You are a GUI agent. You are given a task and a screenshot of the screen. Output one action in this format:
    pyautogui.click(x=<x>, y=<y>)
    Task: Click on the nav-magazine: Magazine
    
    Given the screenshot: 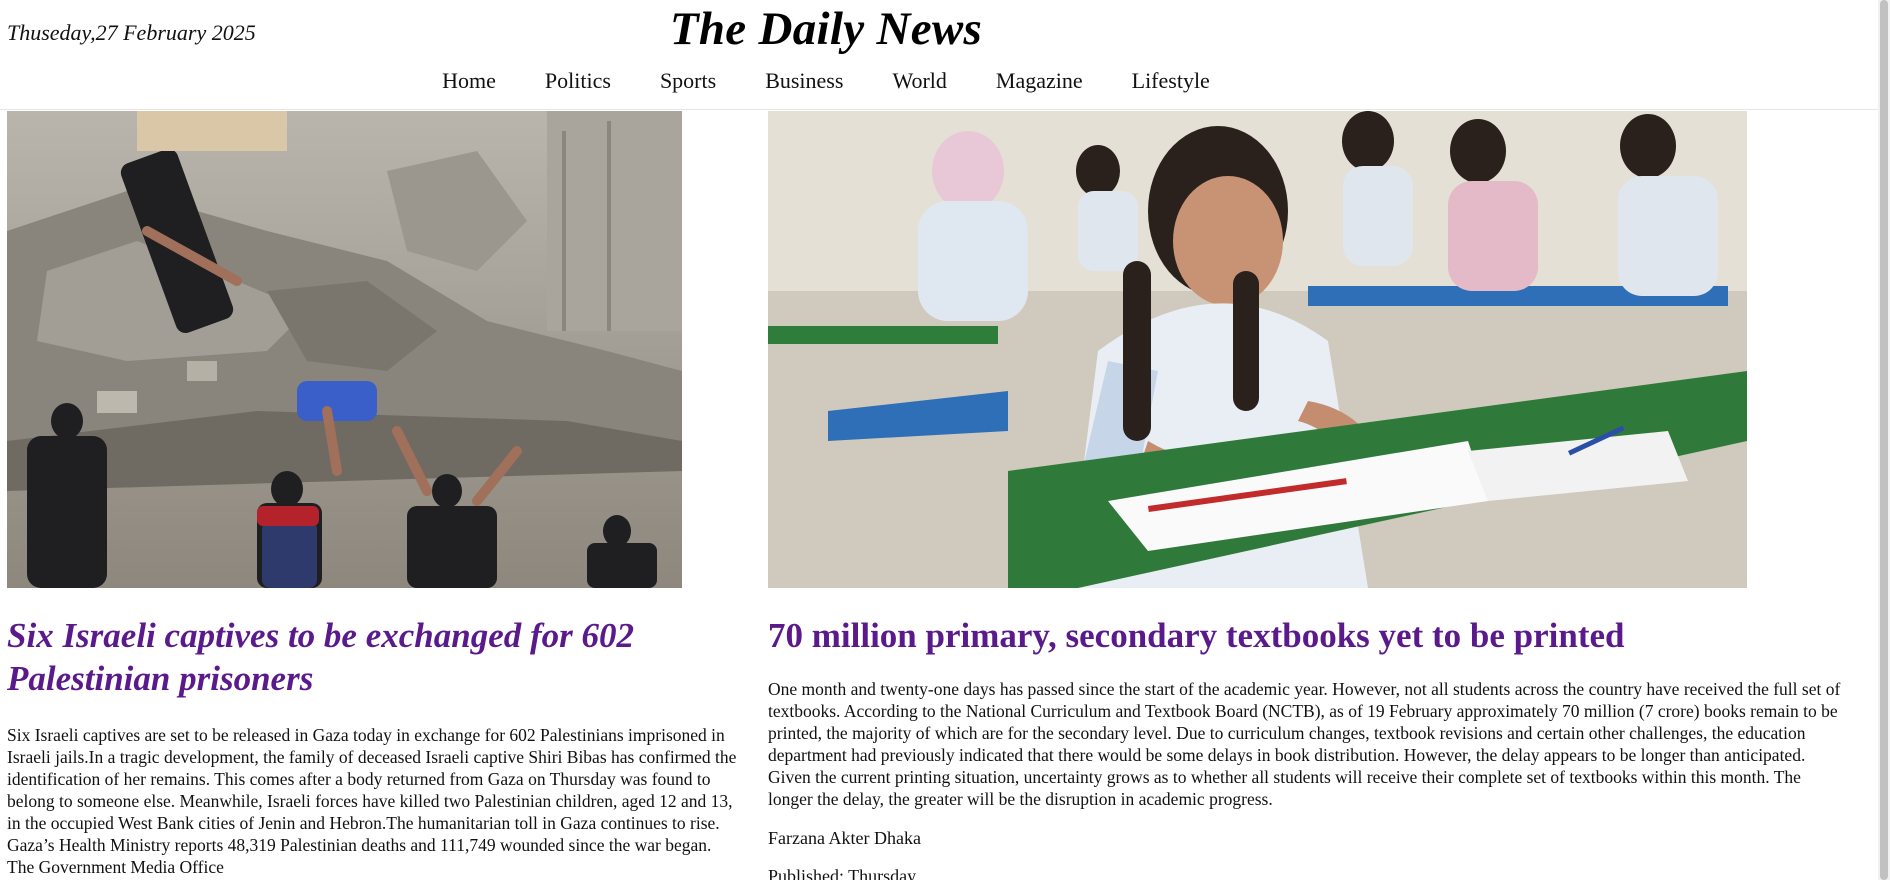 What is the action you would take?
    pyautogui.click(x=1039, y=81)
    